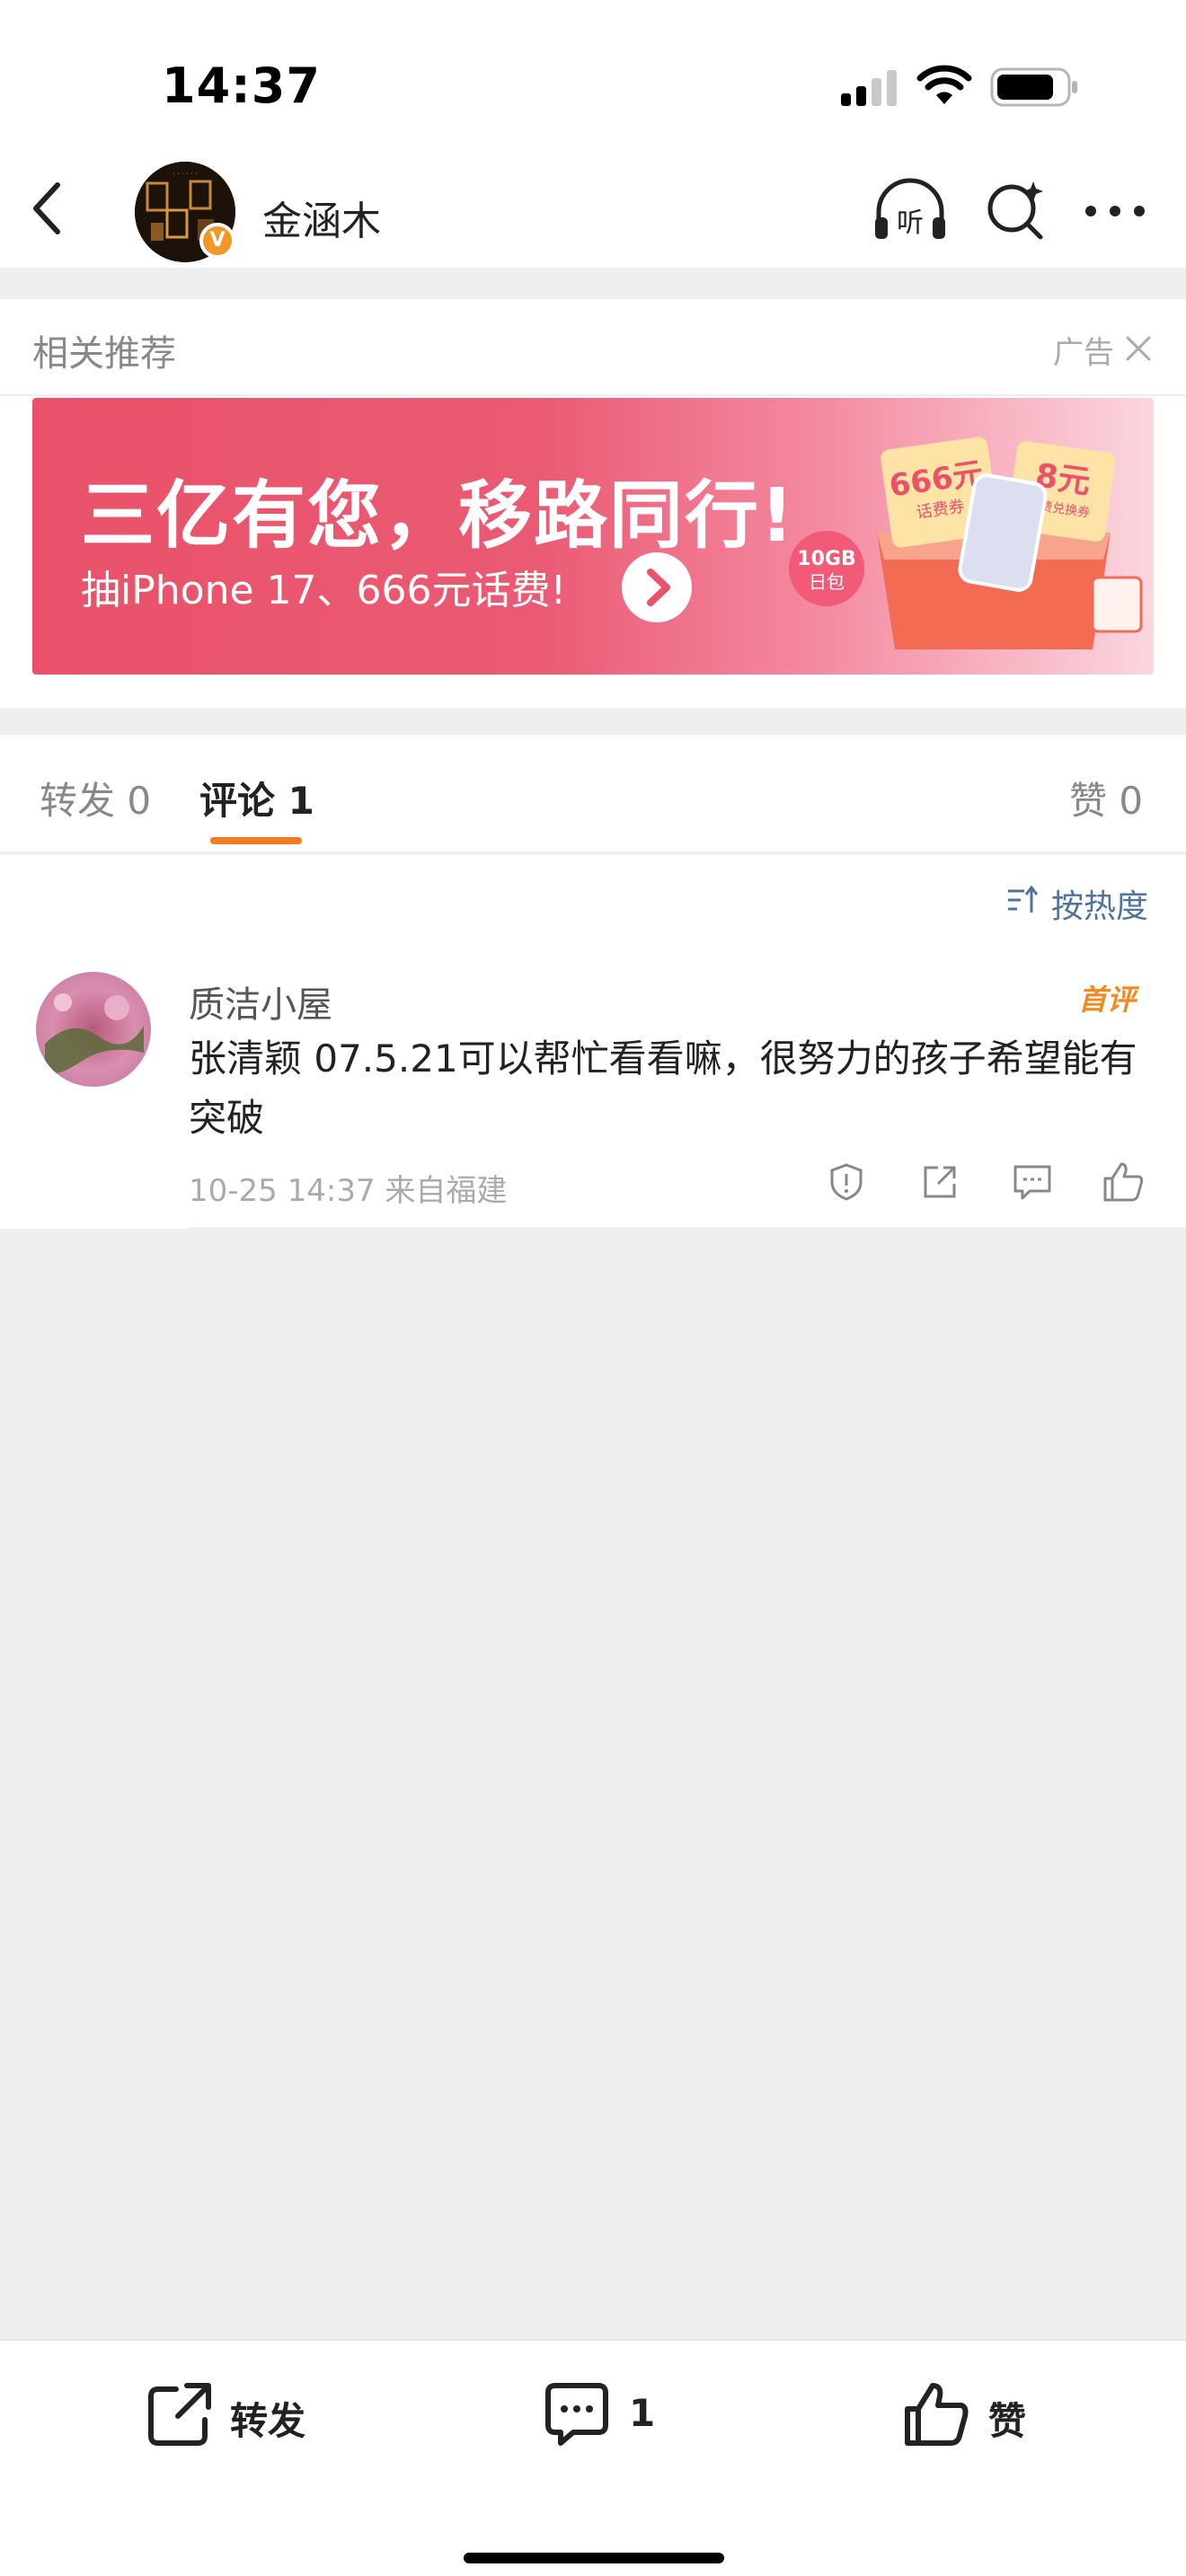 This screenshot has height=2576, width=1186. Describe the element at coordinates (910, 223) in the screenshot. I see `svg-text: 听` at that location.